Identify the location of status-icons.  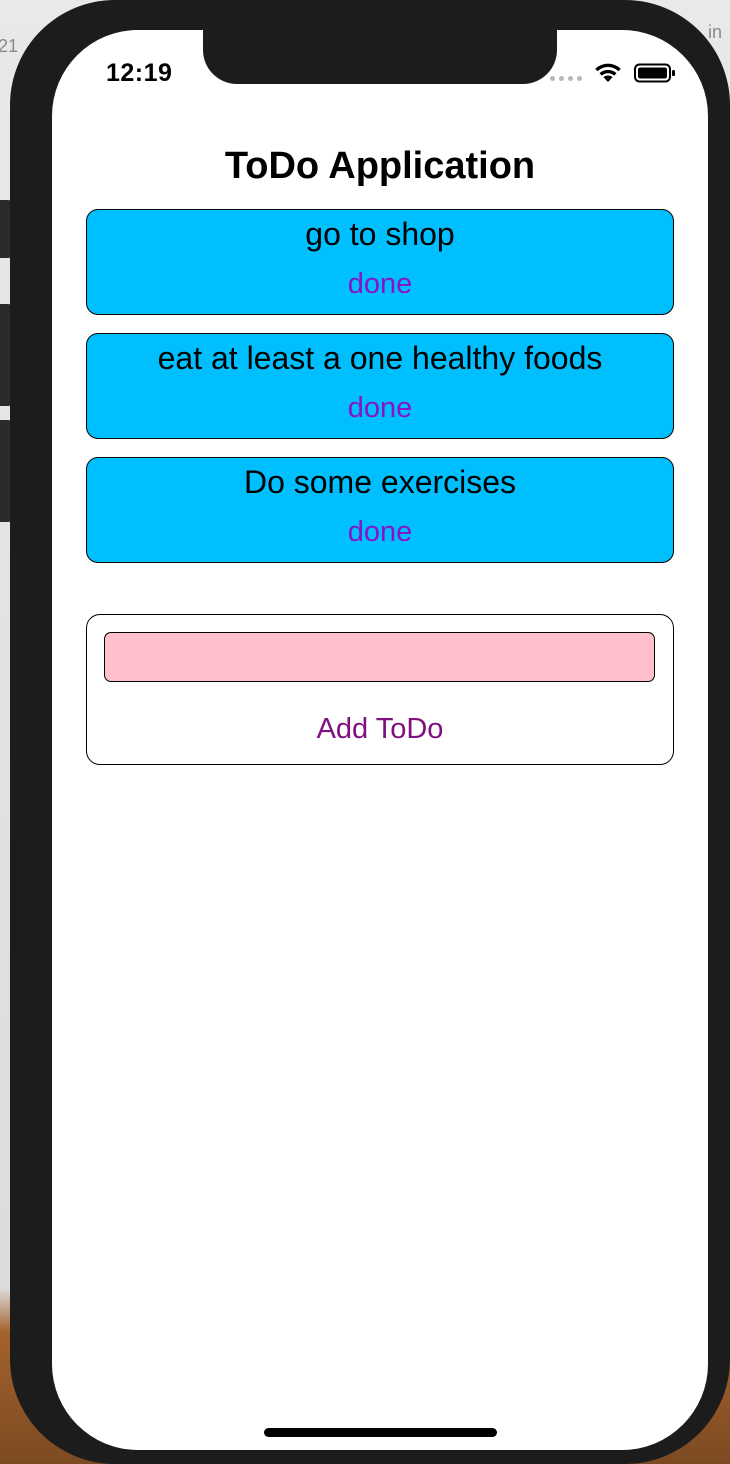
(613, 73).